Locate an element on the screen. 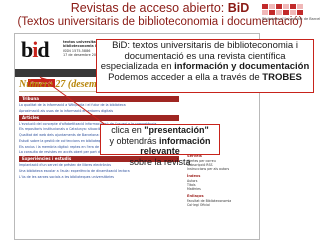  sidebar-link: Matèries is located at coordinates (221, 189).